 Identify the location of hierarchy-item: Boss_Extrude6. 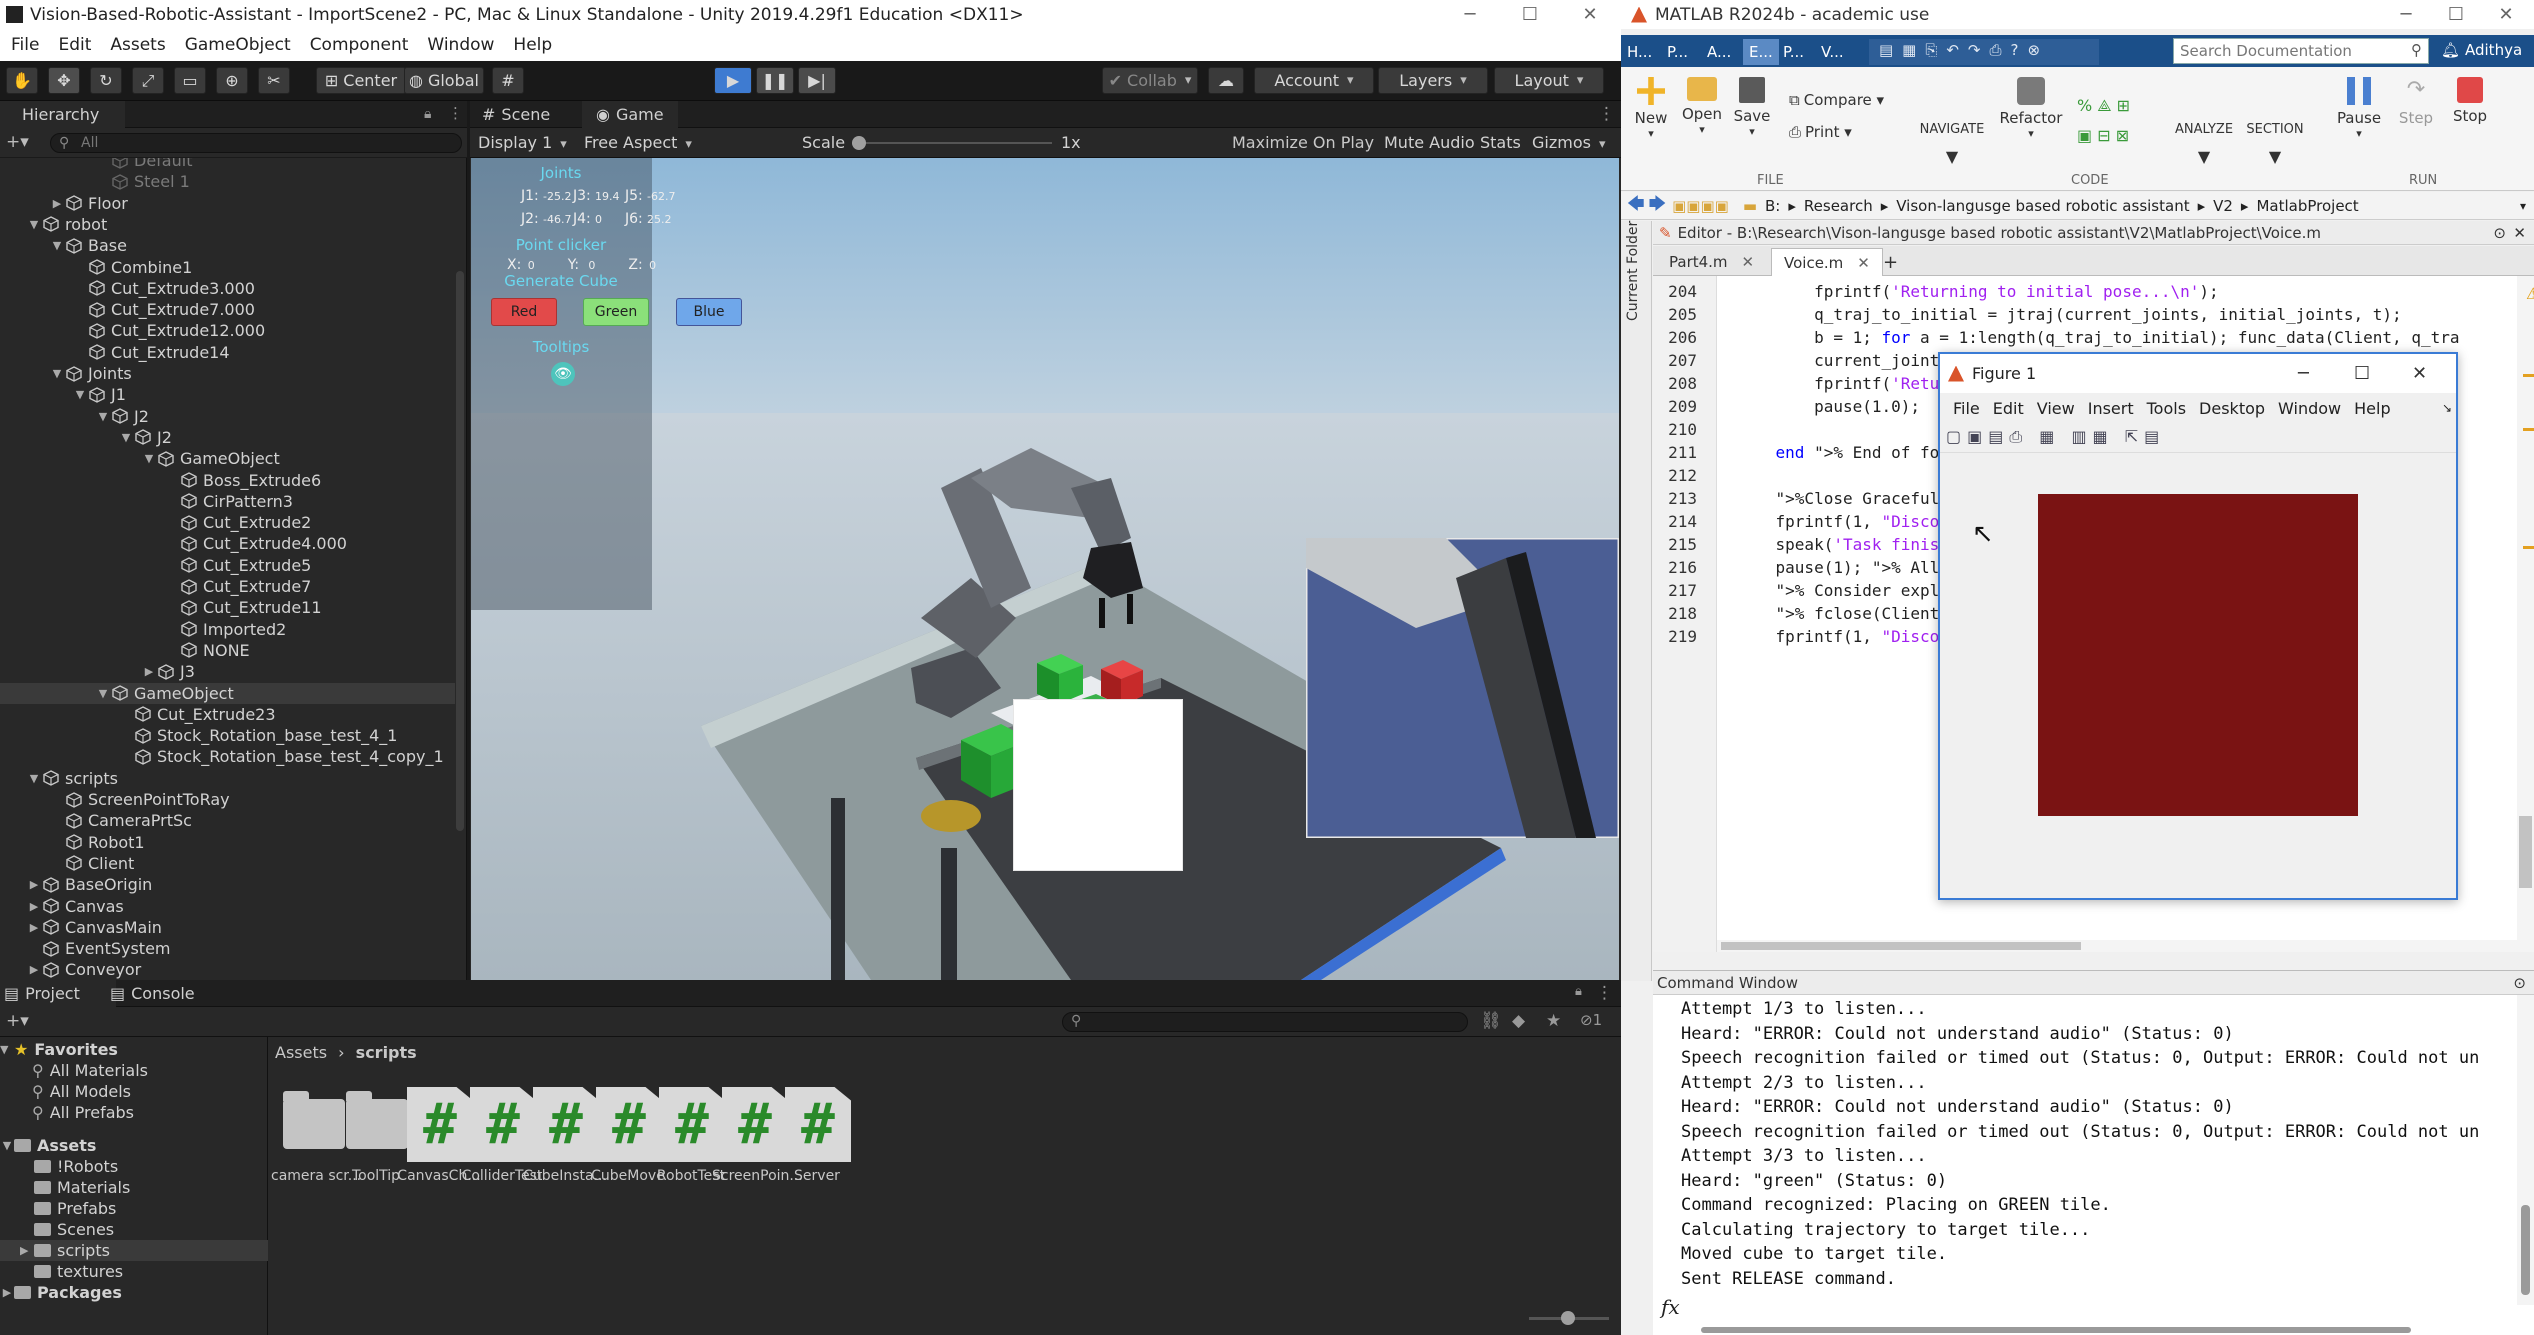
(227, 480).